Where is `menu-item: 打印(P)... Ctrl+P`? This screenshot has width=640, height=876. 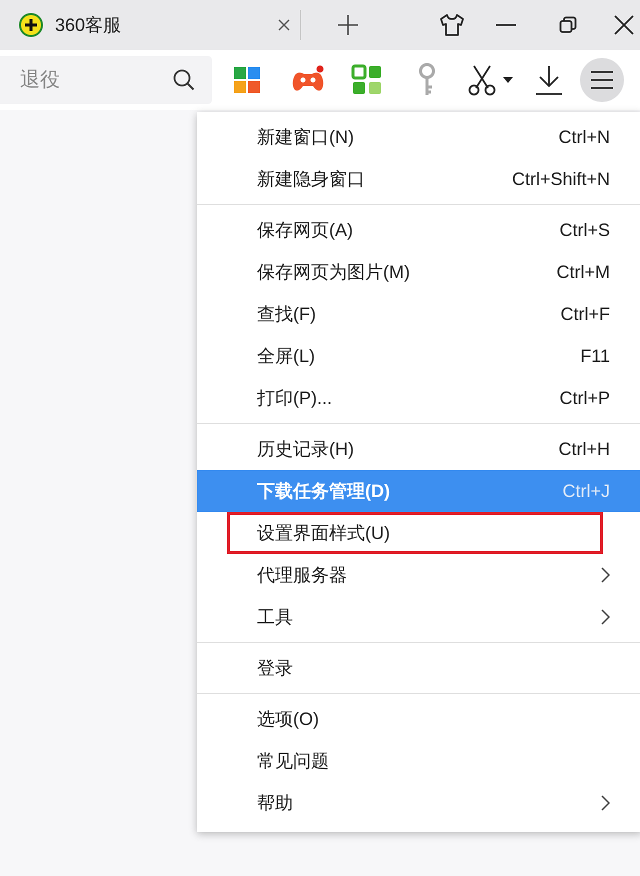 menu-item: 打印(P)... Ctrl+P is located at coordinates (418, 398).